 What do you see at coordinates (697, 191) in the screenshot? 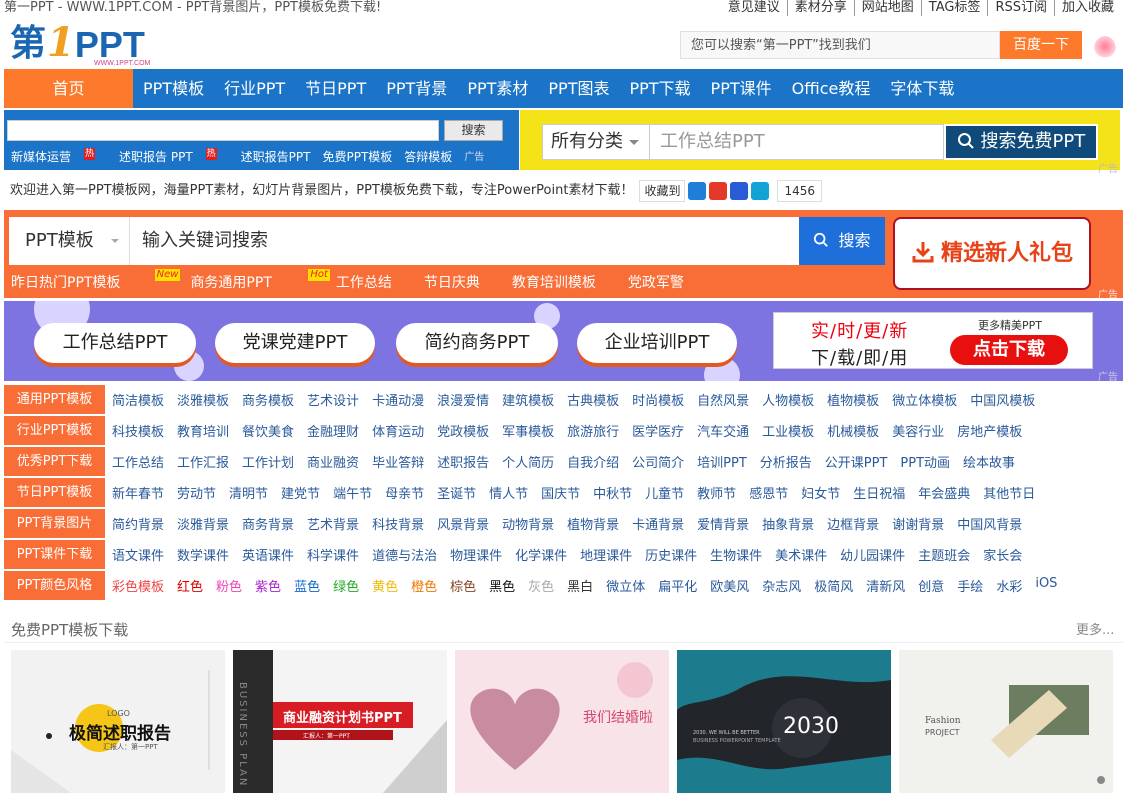
I see `qzone-icon` at bounding box center [697, 191].